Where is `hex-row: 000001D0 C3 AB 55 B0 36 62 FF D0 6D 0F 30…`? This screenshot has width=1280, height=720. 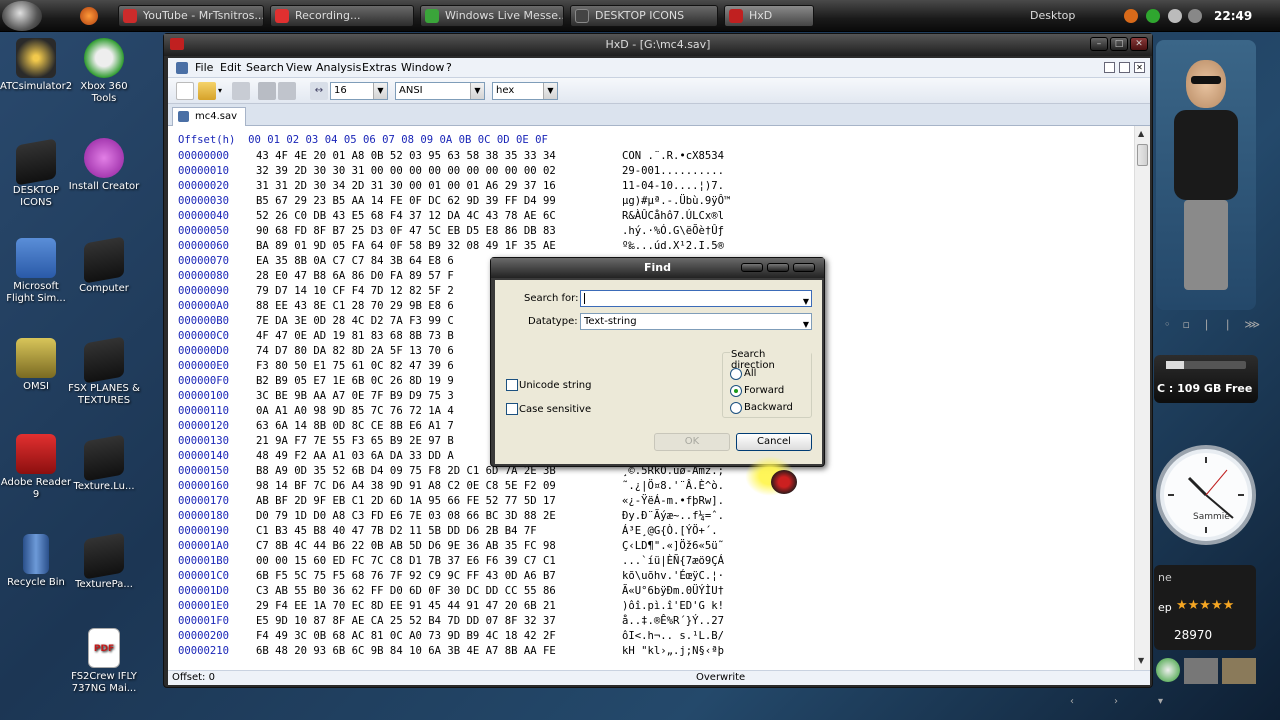 hex-row: 000001D0 C3 AB 55 B0 36 62 FF D0 6D 0F 30… is located at coordinates (451, 592).